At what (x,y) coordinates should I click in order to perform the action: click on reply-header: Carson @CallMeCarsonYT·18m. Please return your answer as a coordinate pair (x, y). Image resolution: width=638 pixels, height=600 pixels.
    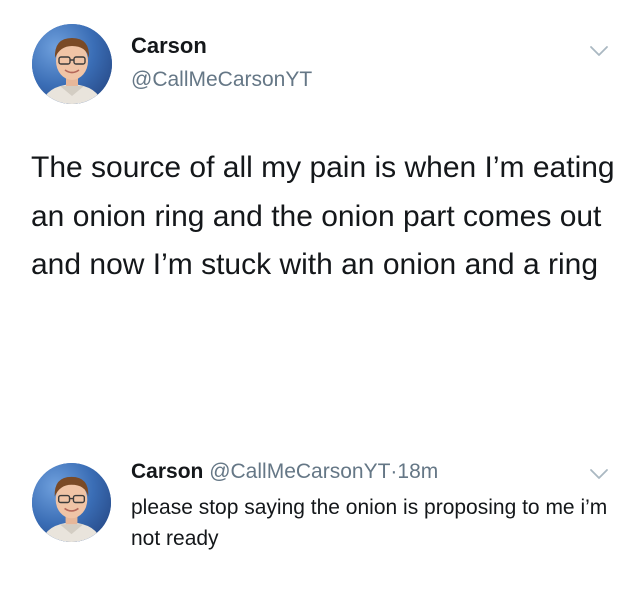
    Looking at the image, I should click on (284, 472).